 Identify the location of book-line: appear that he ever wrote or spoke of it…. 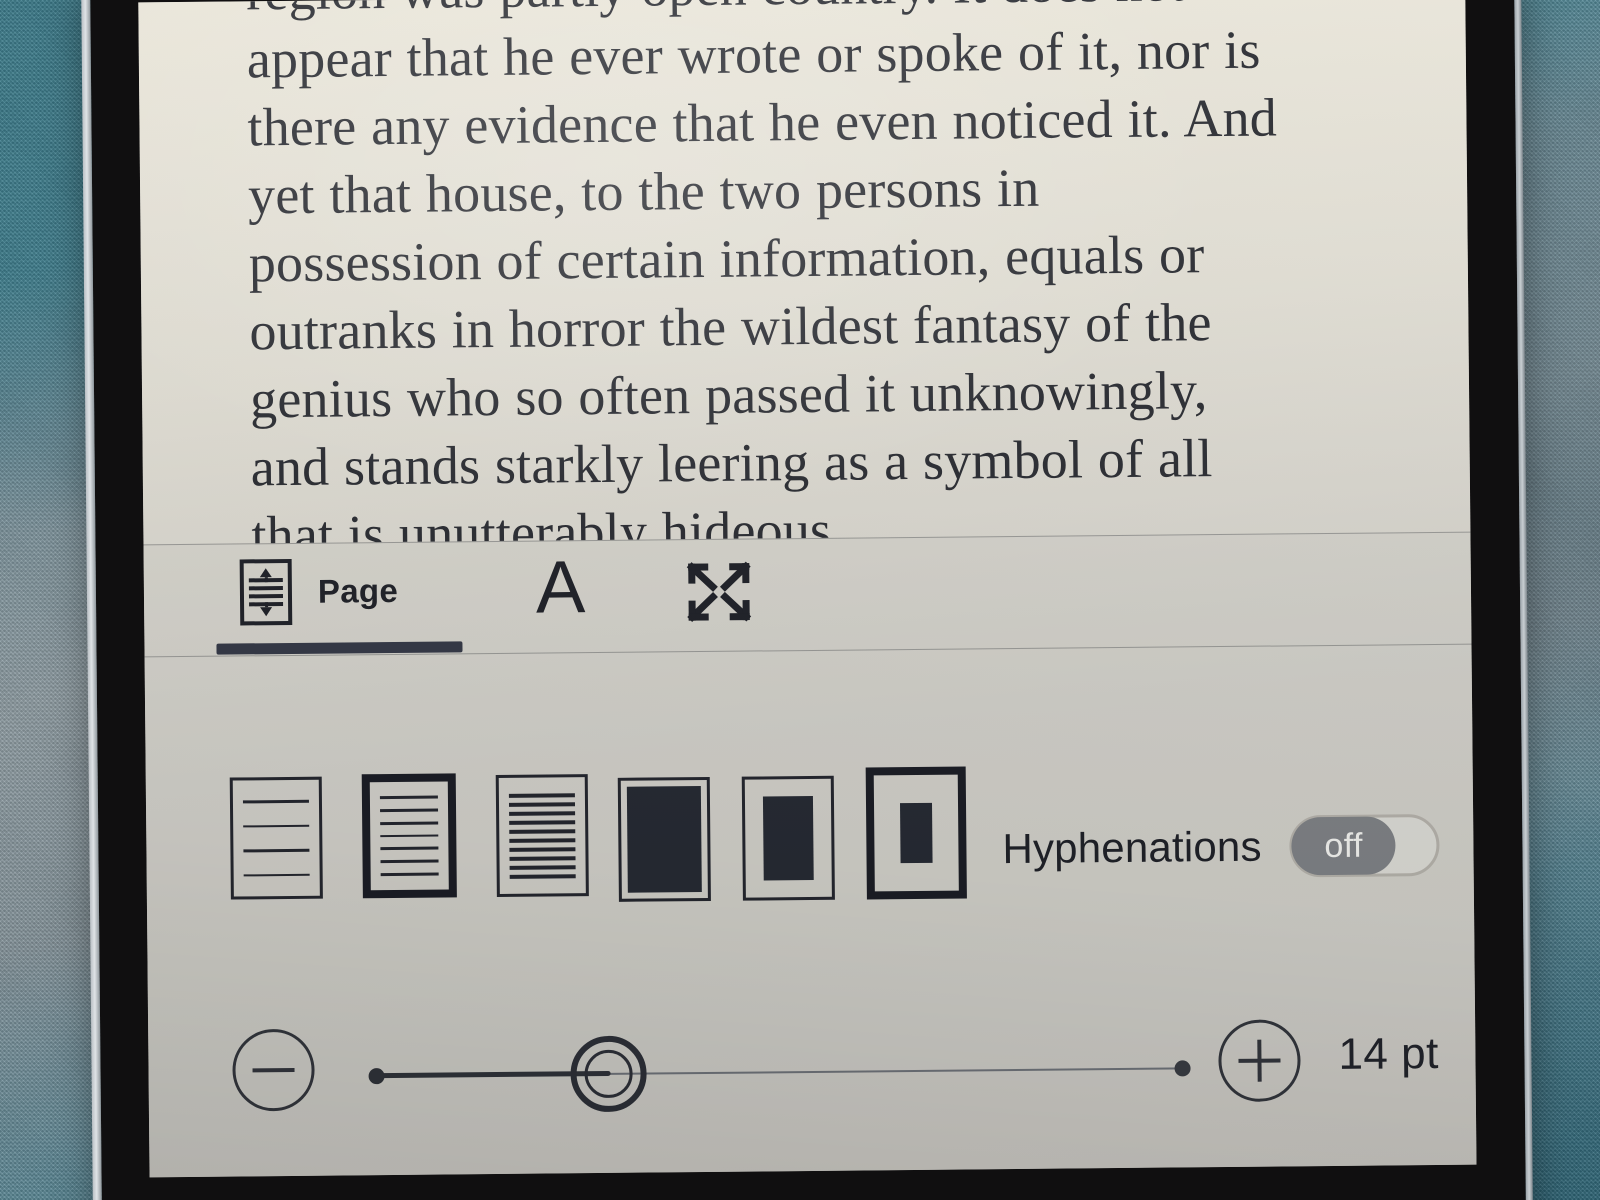
(831, 53).